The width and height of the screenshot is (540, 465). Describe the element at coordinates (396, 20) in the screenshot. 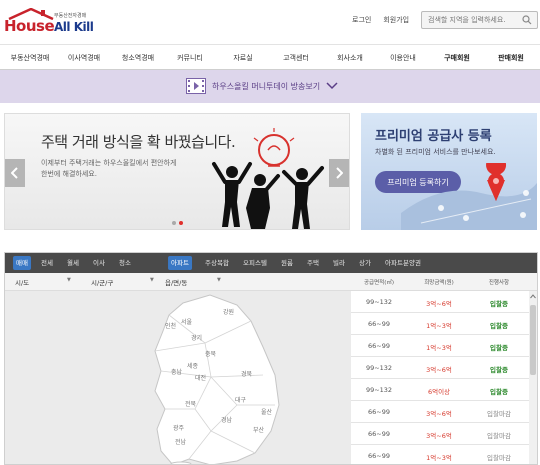

I see `signup-link: 회원가입` at that location.